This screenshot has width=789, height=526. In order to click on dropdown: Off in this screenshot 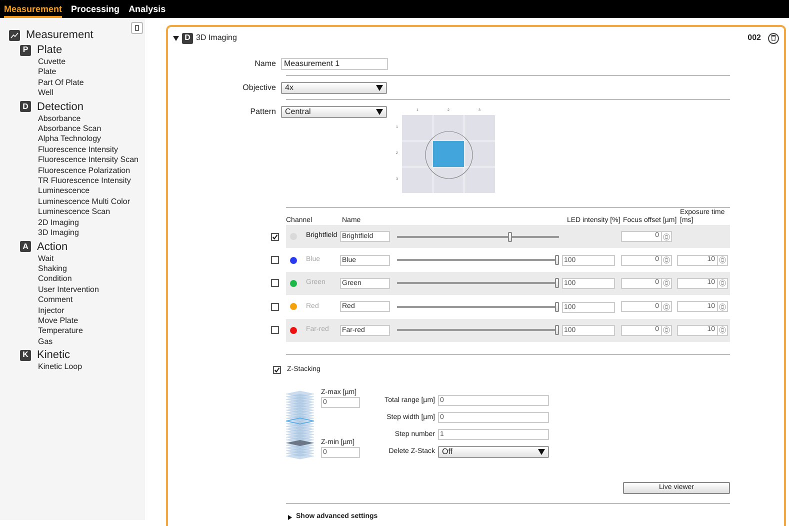, I will do `click(493, 452)`.